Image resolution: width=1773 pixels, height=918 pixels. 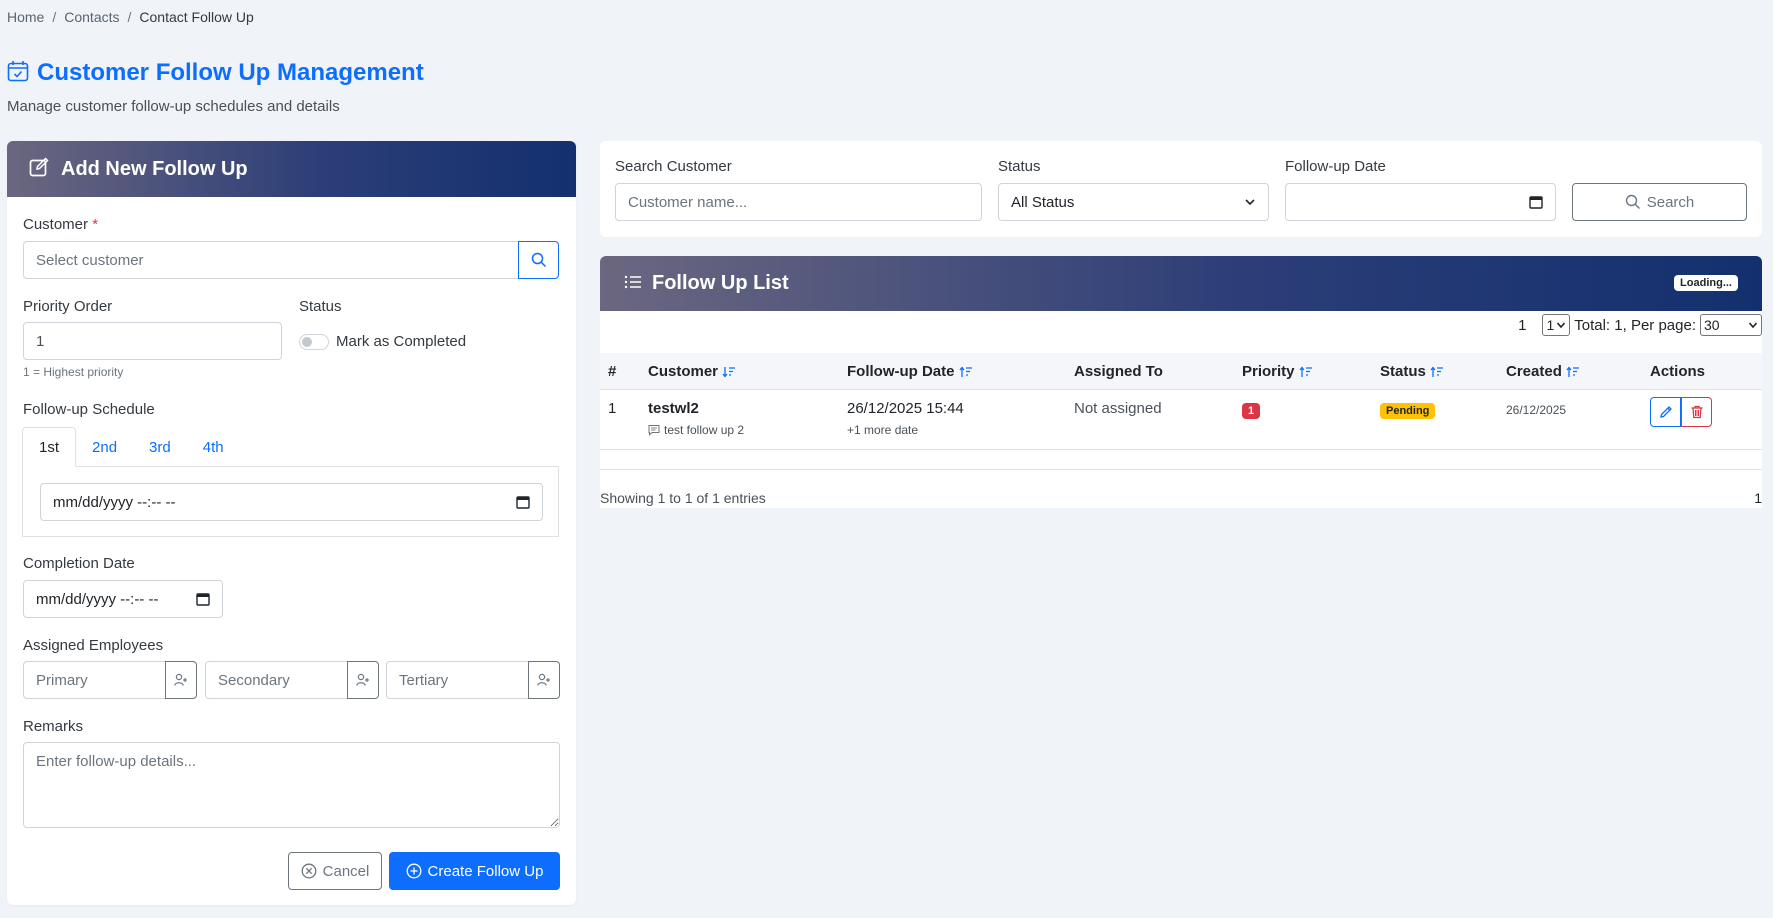 I want to click on col-assigned-to: Assigned To, so click(x=1118, y=371).